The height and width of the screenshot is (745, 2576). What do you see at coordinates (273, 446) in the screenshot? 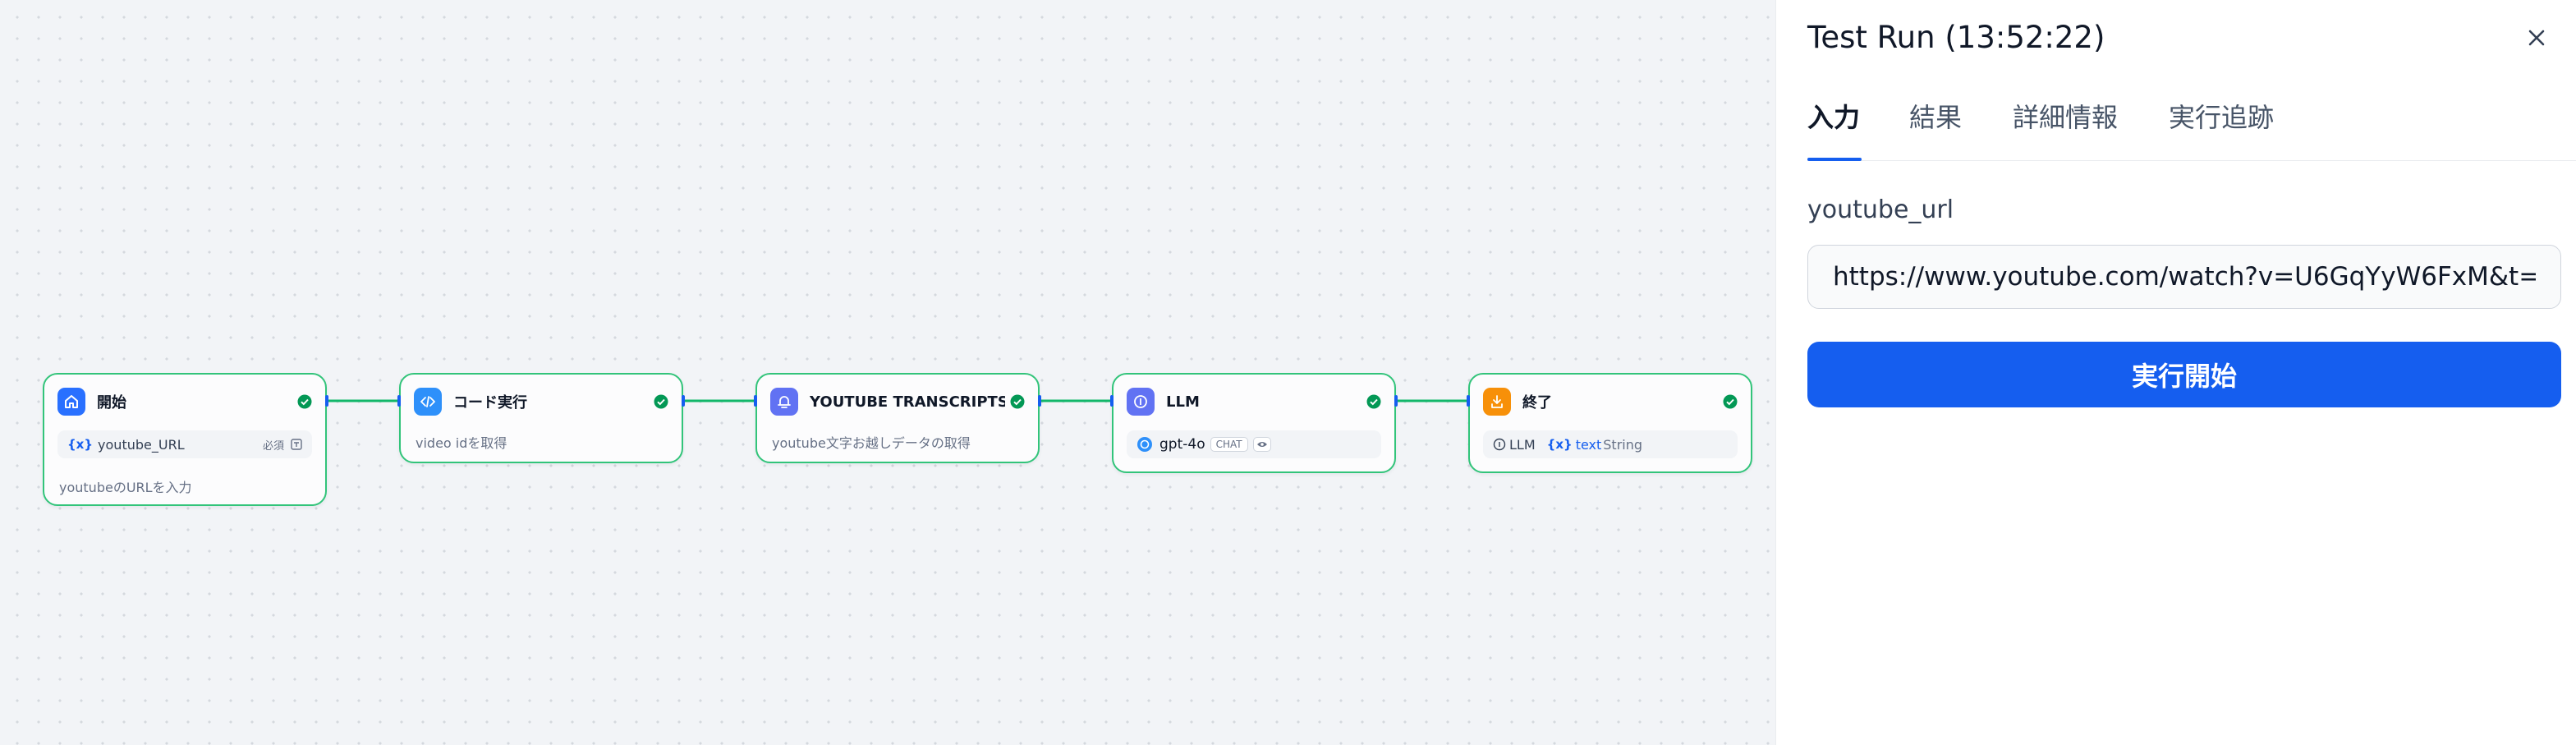
I see `required-label: 必須` at bounding box center [273, 446].